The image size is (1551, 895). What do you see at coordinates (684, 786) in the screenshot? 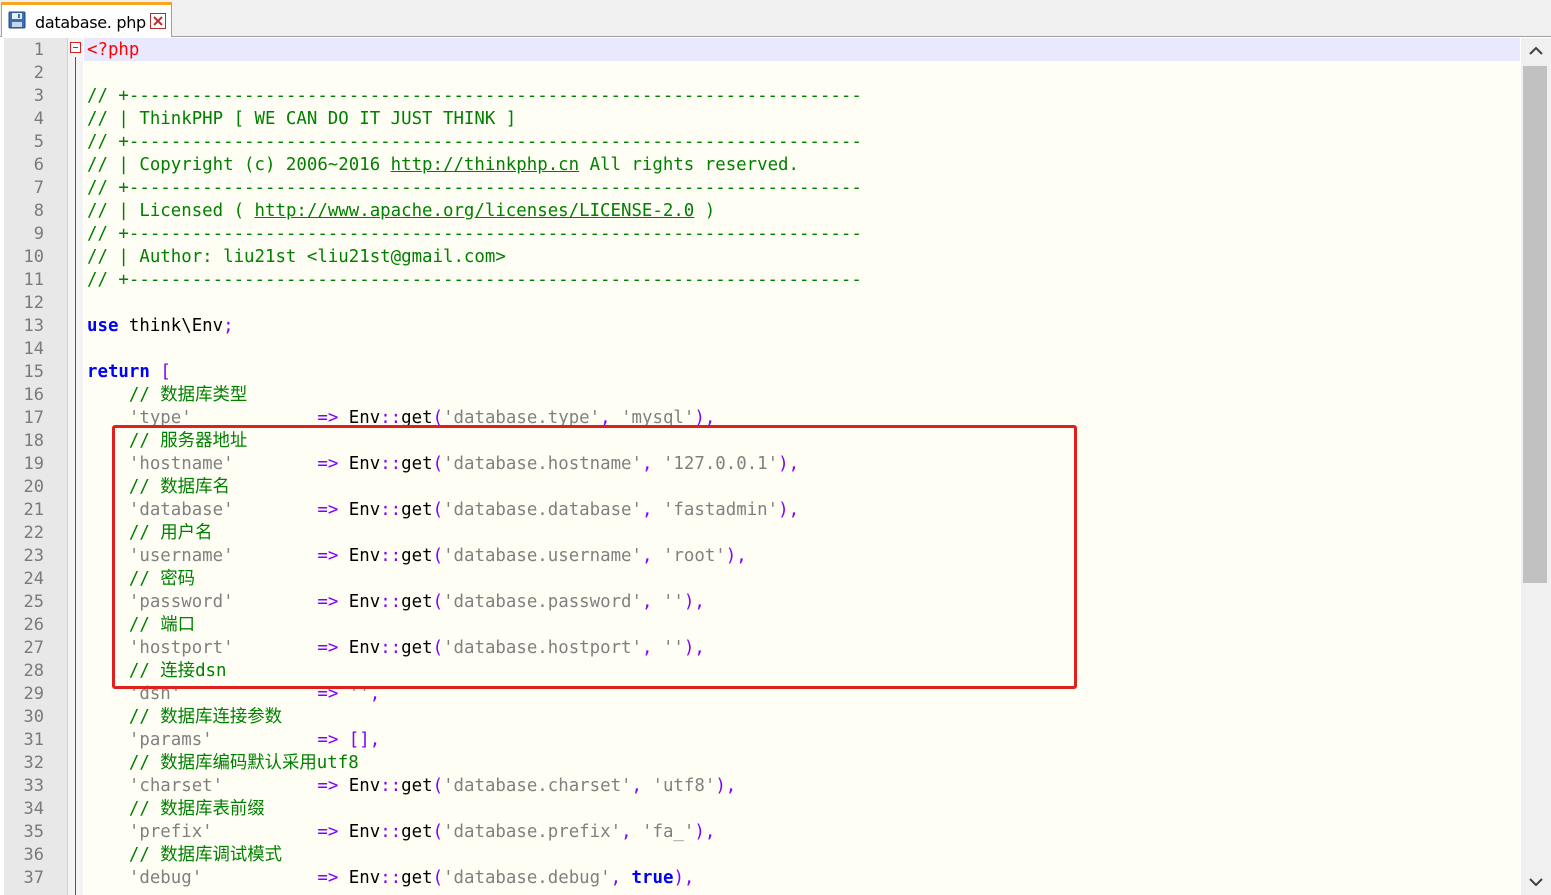
I see `code-token: 'utf8'` at bounding box center [684, 786].